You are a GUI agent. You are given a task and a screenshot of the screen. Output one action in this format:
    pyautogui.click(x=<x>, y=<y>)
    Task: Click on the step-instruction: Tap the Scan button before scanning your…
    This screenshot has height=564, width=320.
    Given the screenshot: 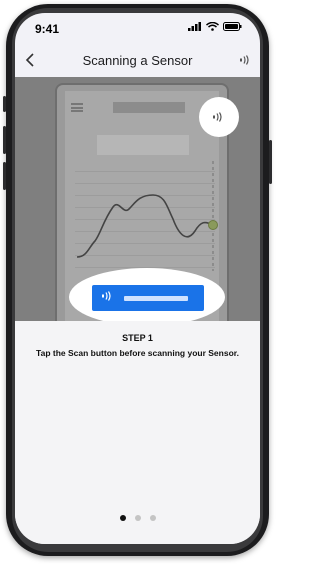 What is the action you would take?
    pyautogui.click(x=137, y=353)
    